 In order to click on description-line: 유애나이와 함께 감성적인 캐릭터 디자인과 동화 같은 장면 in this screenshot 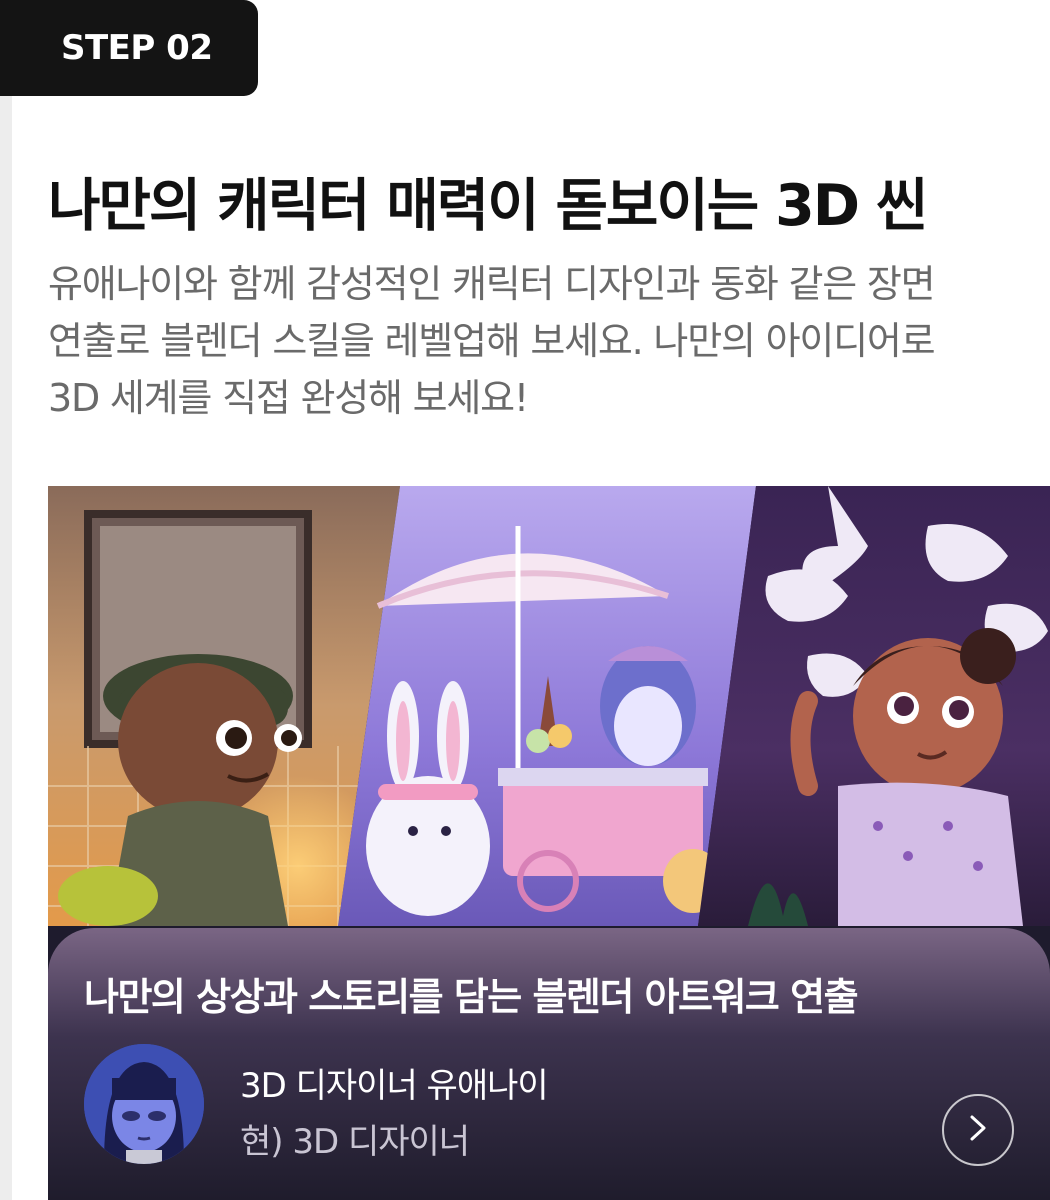, I will do `click(492, 284)`.